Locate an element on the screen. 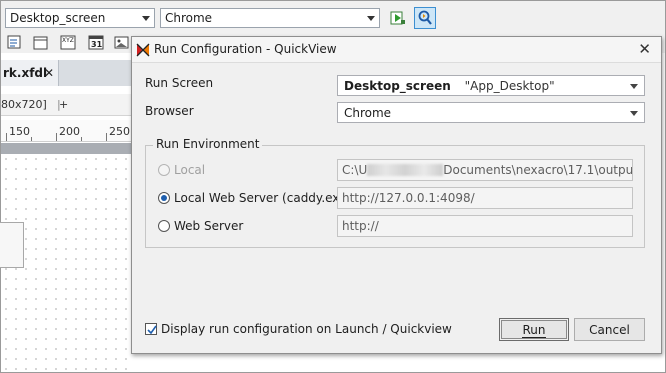 The width and height of the screenshot is (666, 373). ruler-label: 250 is located at coordinates (119, 131).